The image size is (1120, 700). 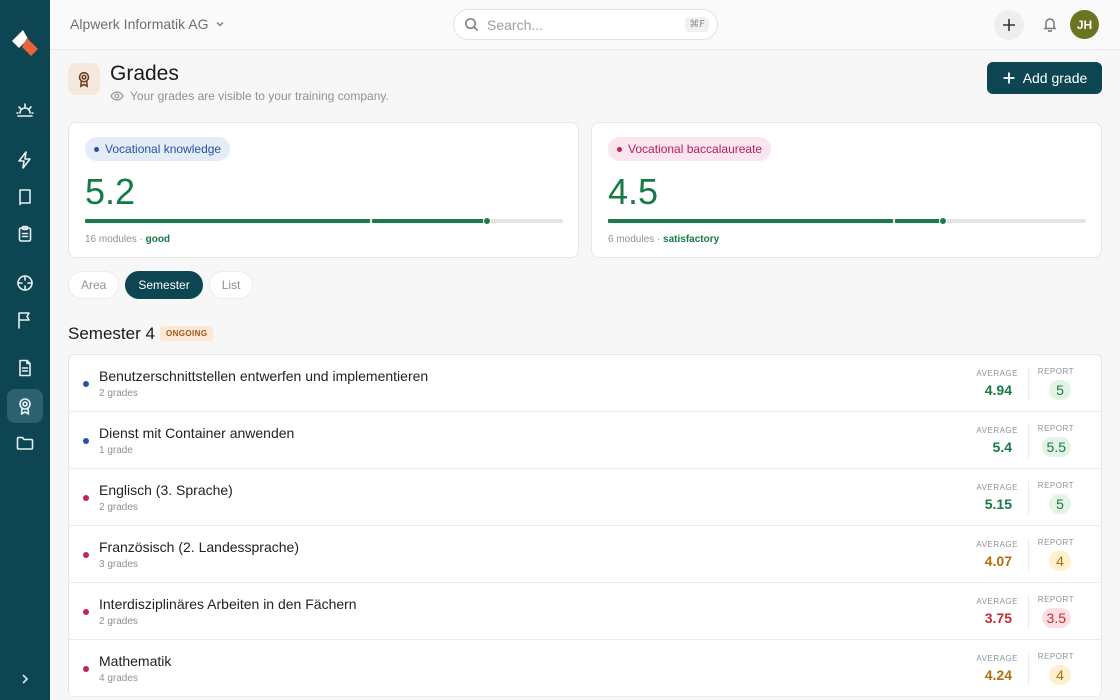 I want to click on subject-name: Mathematik, so click(x=135, y=661).